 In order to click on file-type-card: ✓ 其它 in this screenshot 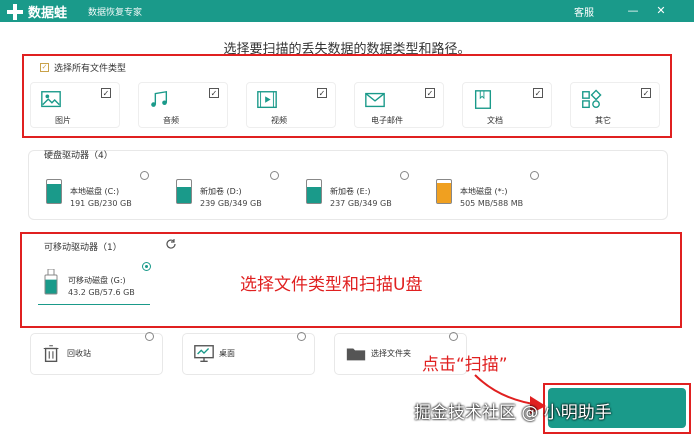, I will do `click(615, 105)`.